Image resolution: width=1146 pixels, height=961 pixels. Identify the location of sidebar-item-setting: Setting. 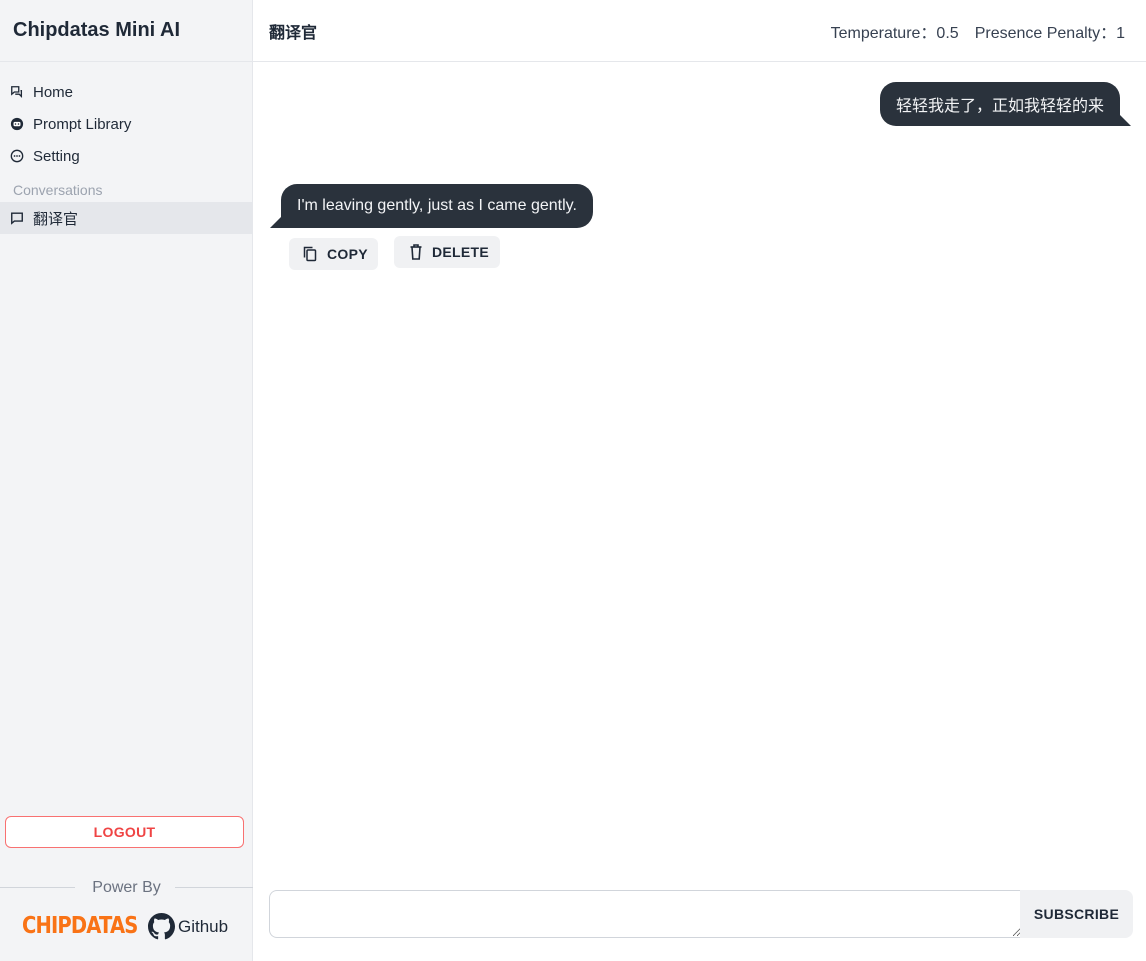
(126, 156).